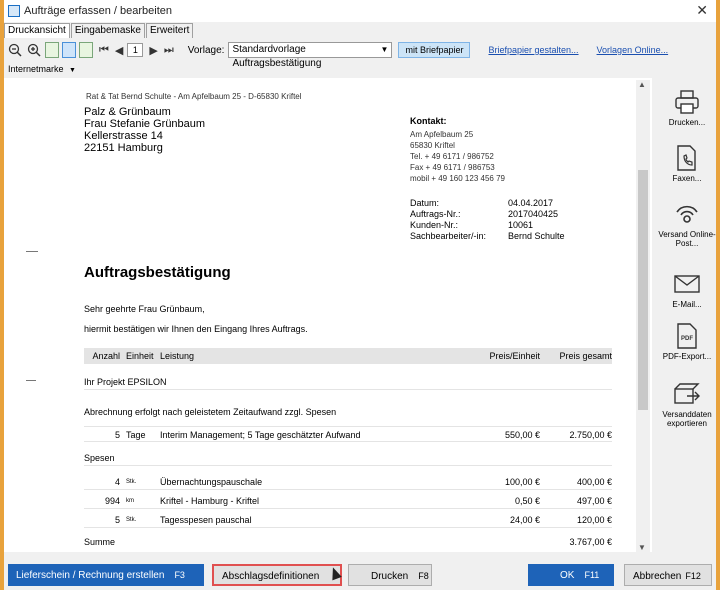 This screenshot has height=590, width=720. I want to click on tab-eingabemaske: Eingabemaske, so click(107, 30).